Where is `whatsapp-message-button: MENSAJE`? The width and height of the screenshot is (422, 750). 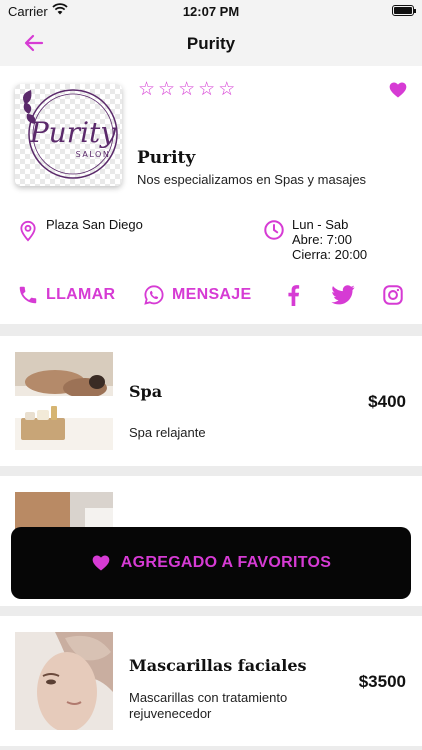
whatsapp-message-button: MENSAJE is located at coordinates (197, 295).